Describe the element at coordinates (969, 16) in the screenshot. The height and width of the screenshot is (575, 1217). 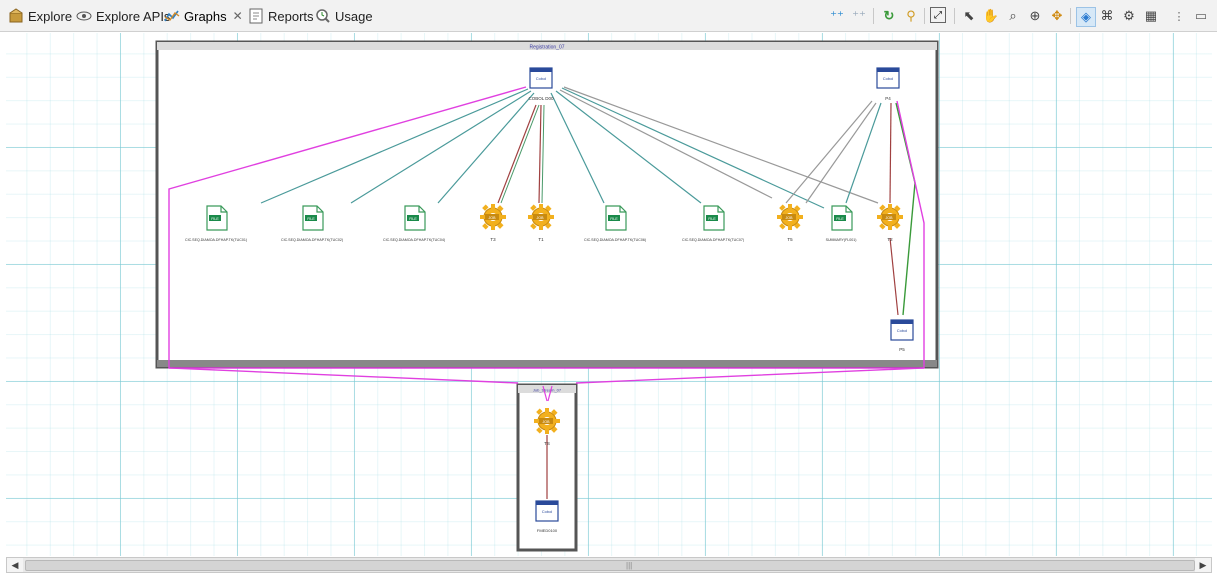
I see `select-icon: ⬉` at that location.